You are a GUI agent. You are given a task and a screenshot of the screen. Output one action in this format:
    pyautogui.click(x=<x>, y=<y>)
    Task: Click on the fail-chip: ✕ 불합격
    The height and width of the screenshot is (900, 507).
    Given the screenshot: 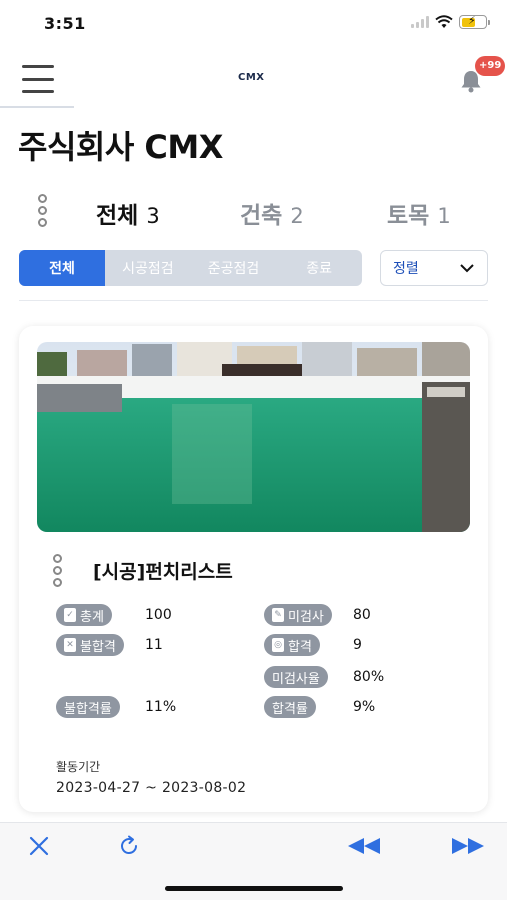 What is the action you would take?
    pyautogui.click(x=90, y=645)
    